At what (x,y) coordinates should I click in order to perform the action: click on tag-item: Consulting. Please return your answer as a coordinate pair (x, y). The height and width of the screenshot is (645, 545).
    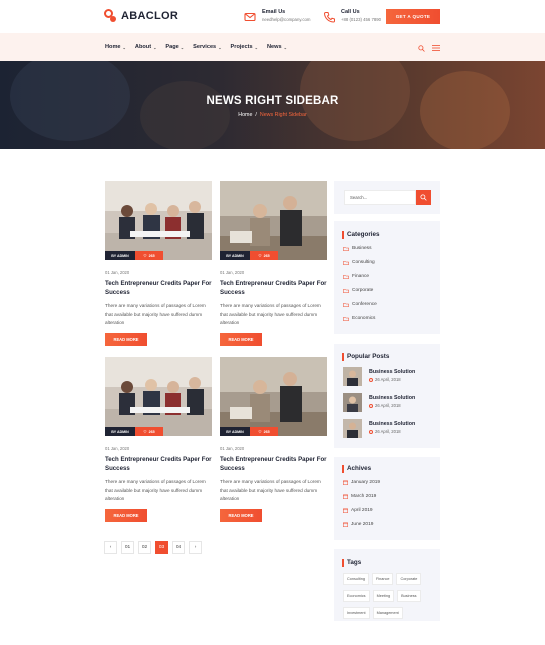
    Looking at the image, I should click on (356, 579).